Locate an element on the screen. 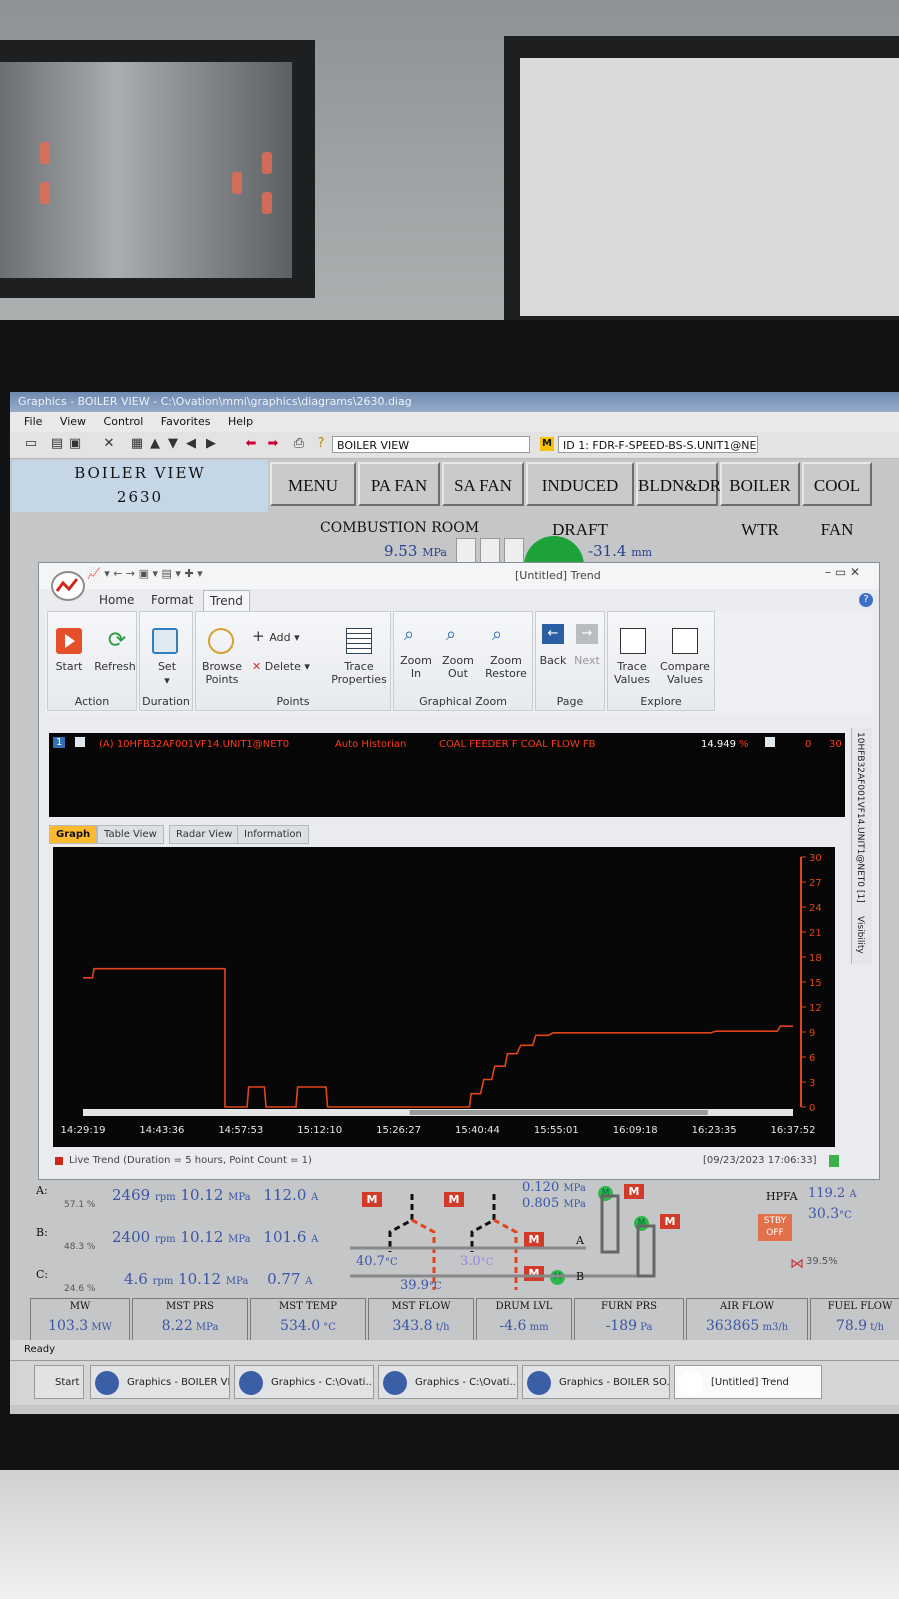 This screenshot has width=899, height=1599. standby-button: STBY OFF is located at coordinates (775, 1227).